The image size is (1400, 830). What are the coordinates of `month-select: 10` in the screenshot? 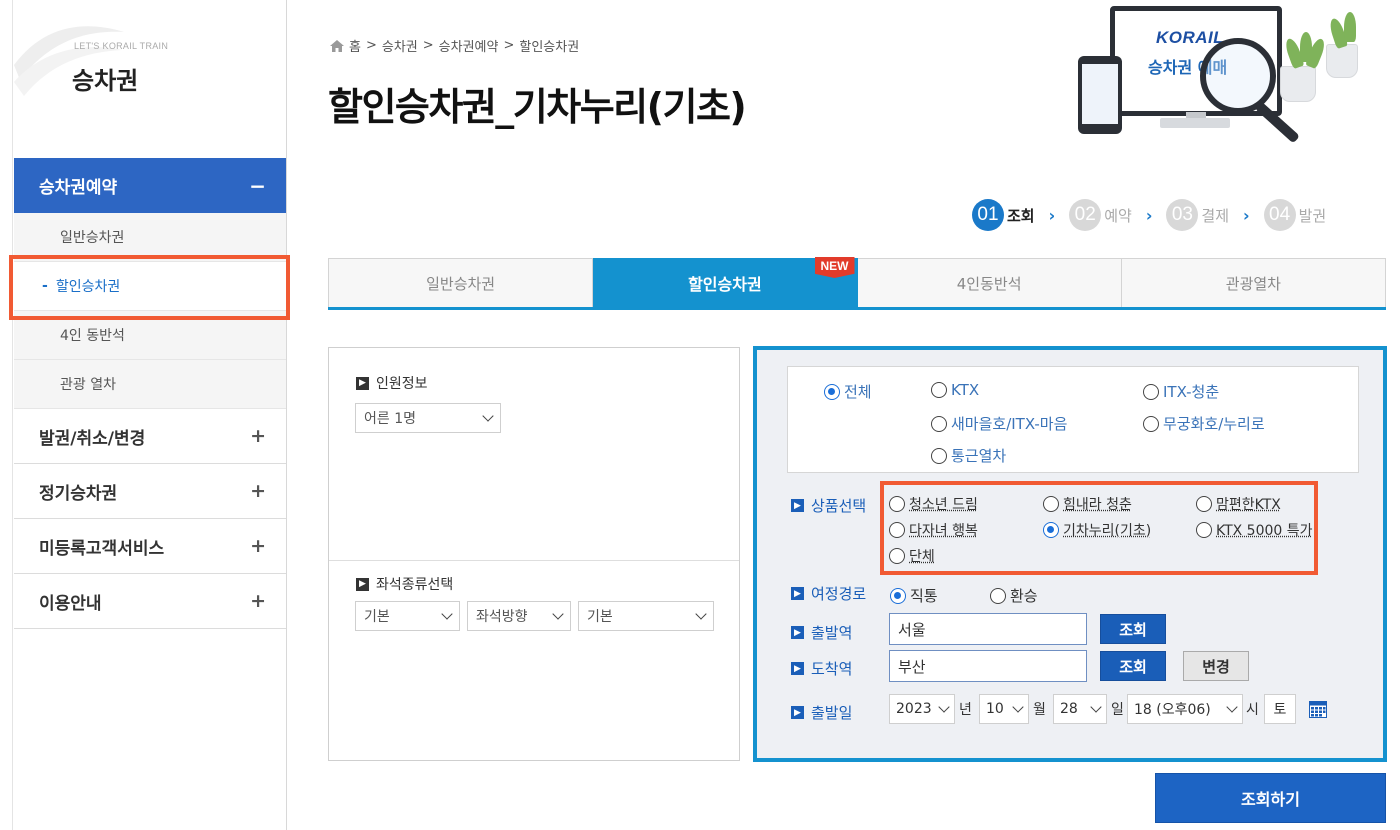 It's located at (1004, 709).